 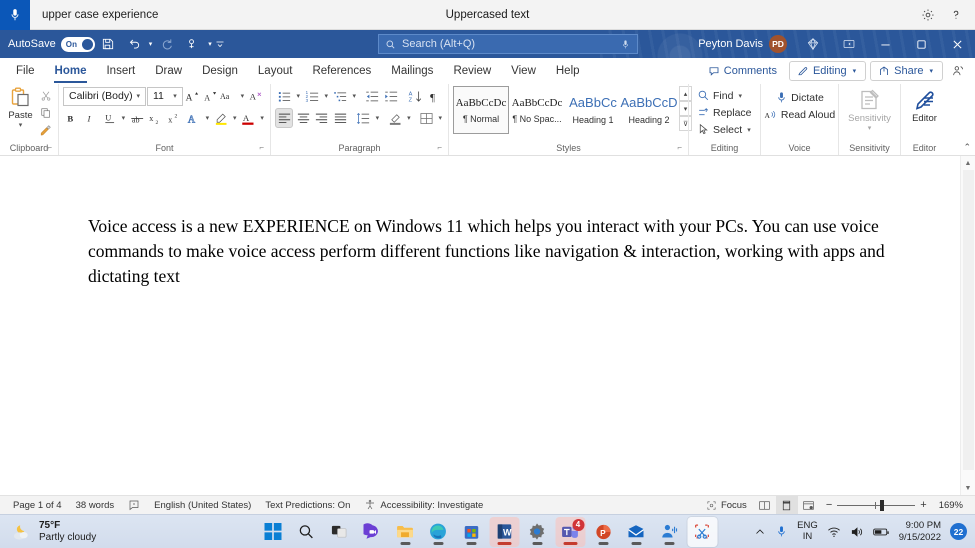 I want to click on account-button: Peyton Davis PD, so click(x=742, y=44).